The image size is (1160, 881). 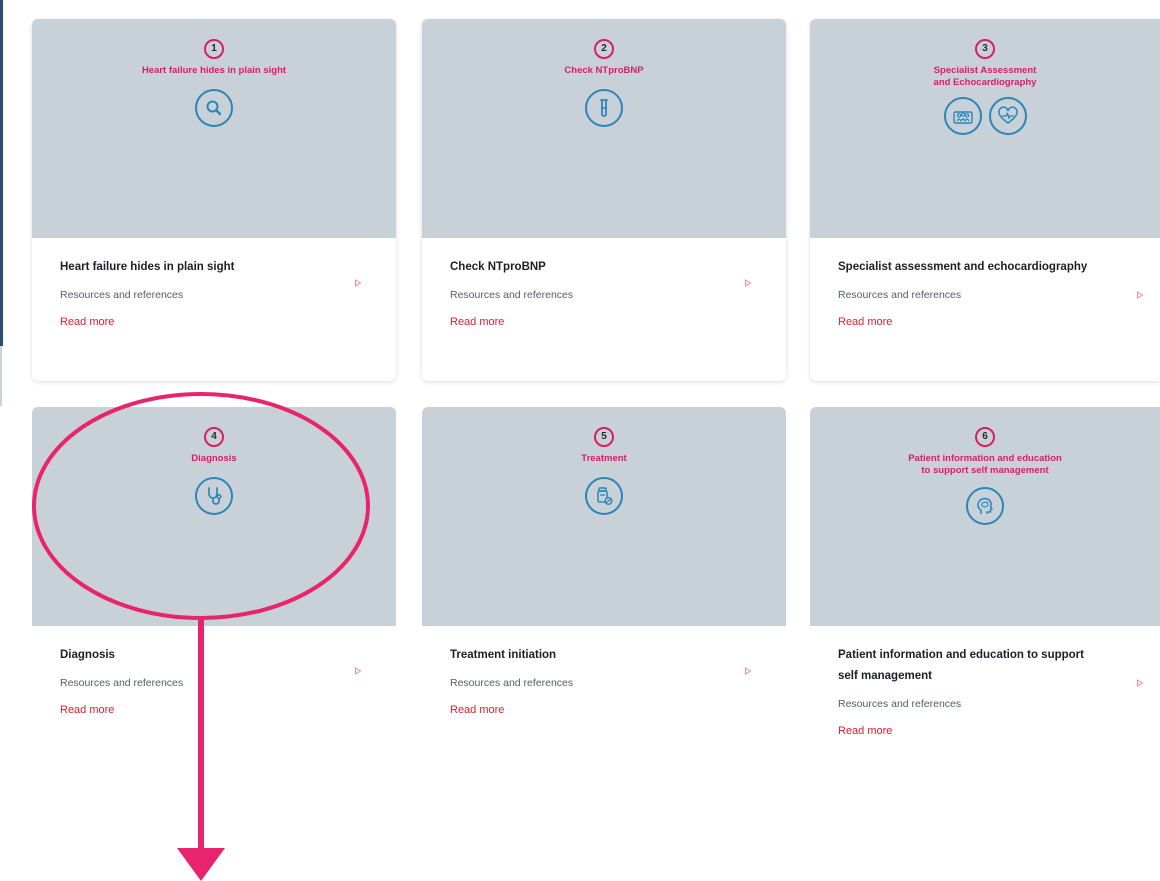 I want to click on left-edge-panel, so click(x=1, y=173).